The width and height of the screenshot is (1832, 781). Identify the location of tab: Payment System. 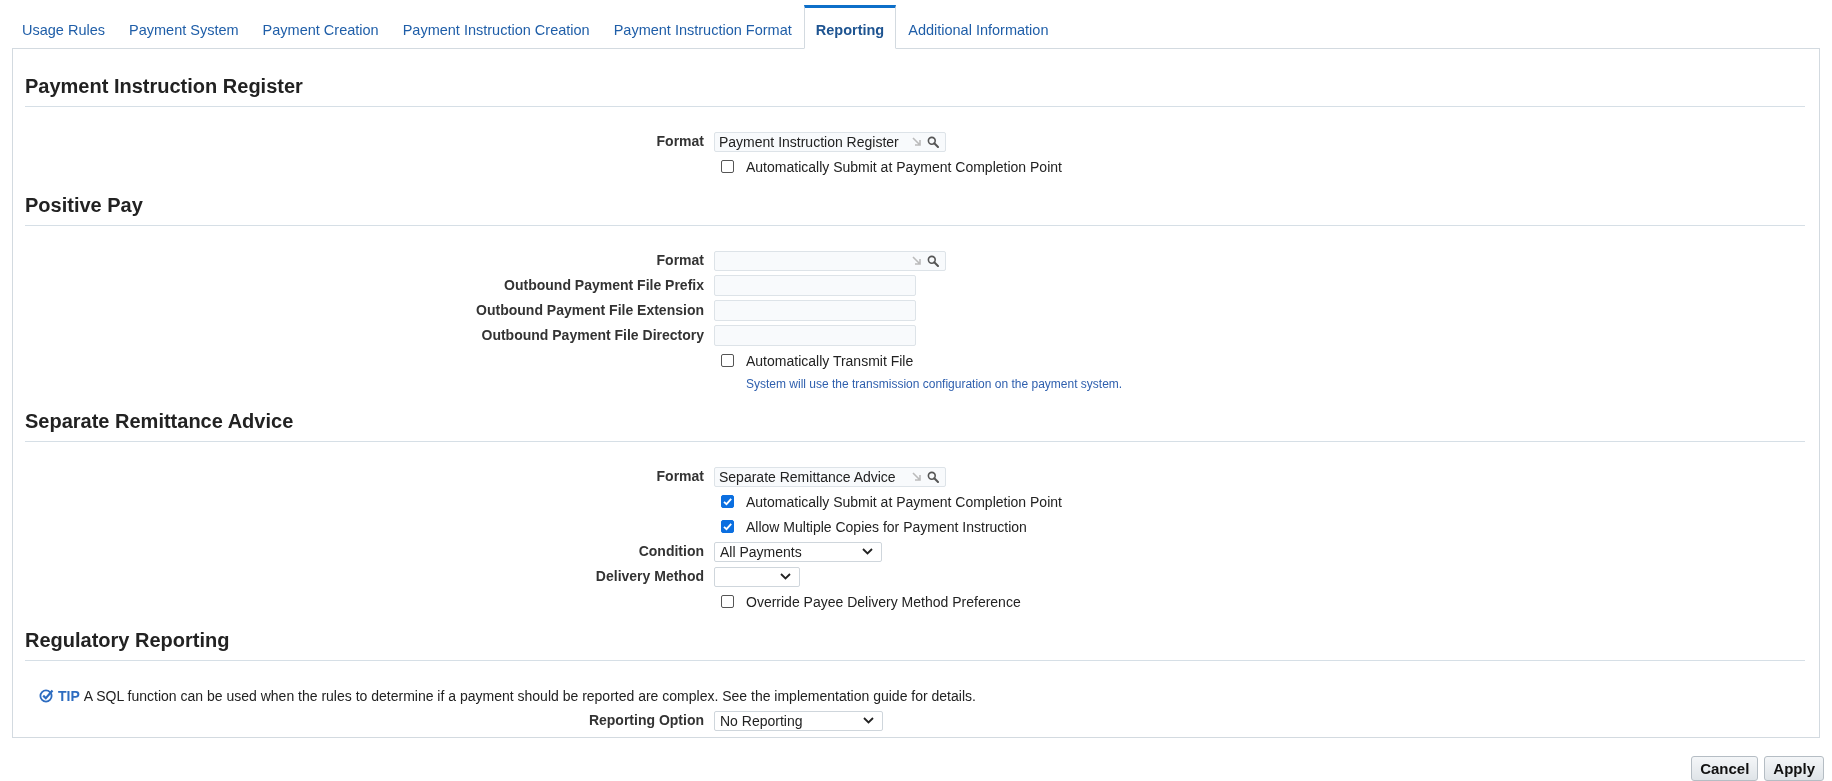
(184, 27).